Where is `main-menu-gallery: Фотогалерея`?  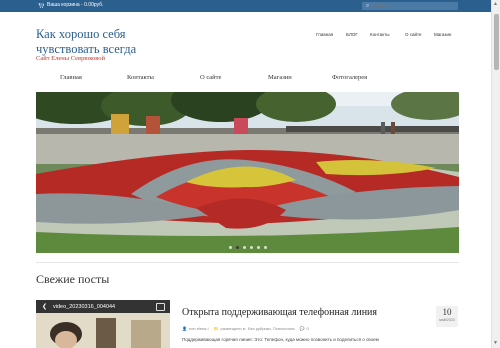
main-menu-gallery: Фотогалерея is located at coordinates (349, 77).